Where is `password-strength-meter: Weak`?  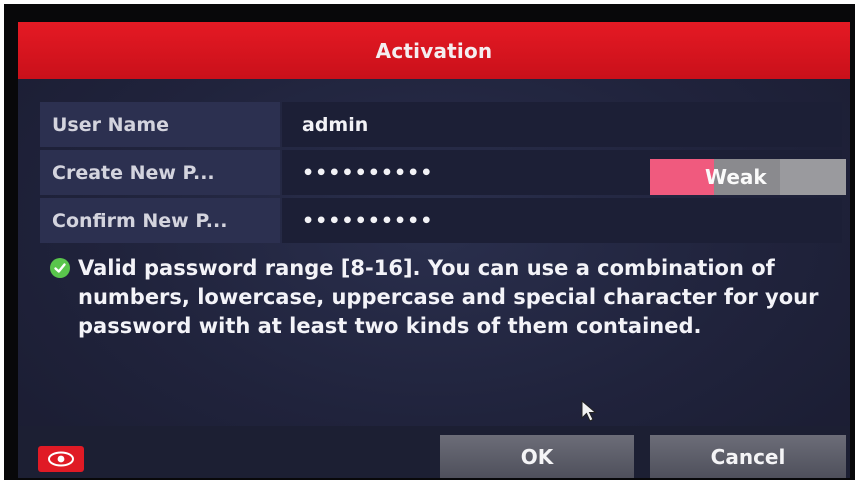
password-strength-meter: Weak is located at coordinates (748, 177).